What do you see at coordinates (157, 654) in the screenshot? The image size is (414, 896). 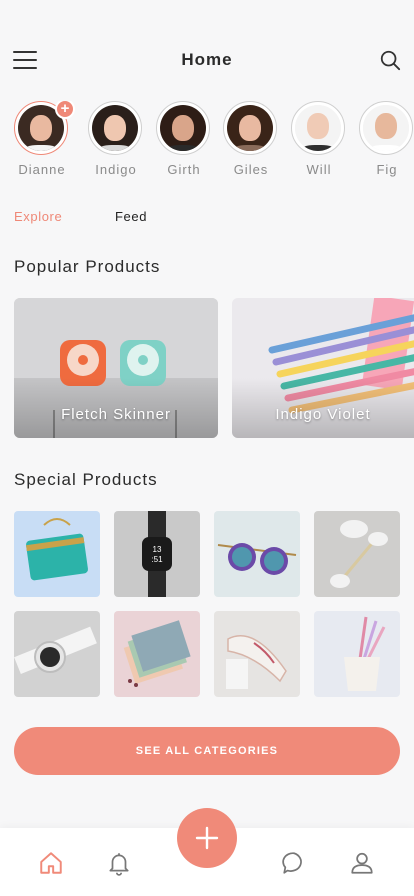 I see `product-thumb-notebooks` at bounding box center [157, 654].